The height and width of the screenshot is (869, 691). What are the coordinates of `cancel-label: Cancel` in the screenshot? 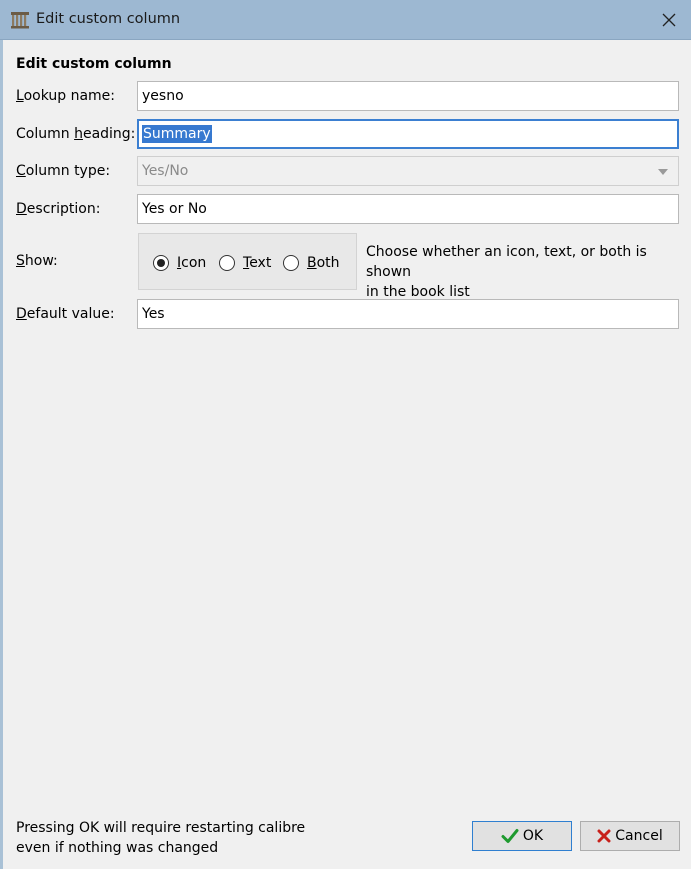 It's located at (639, 836).